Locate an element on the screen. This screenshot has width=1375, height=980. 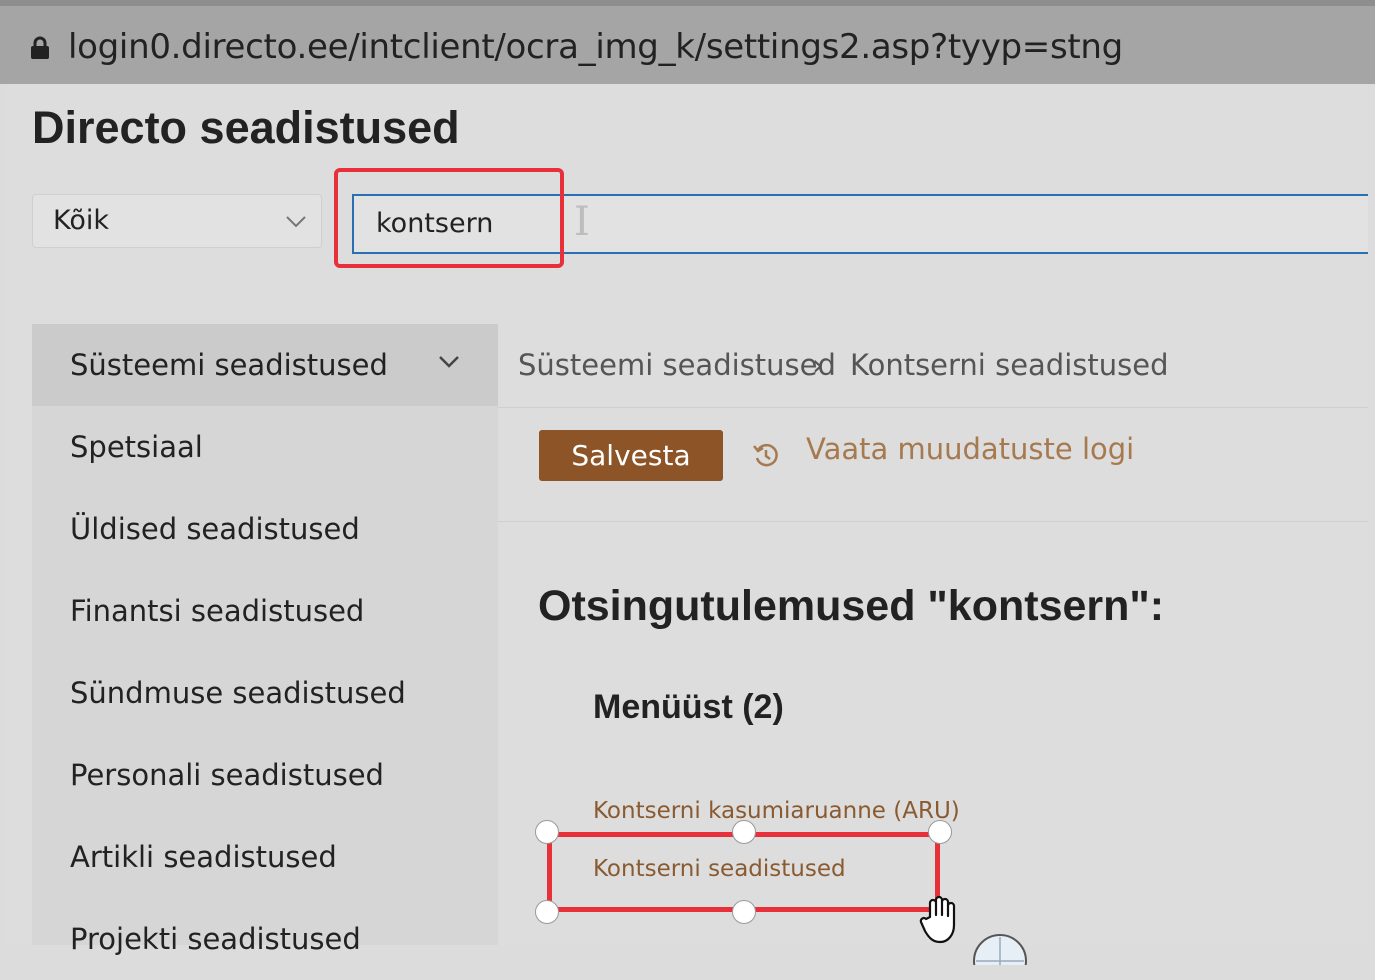
sidebar-item-susteemi-seadistused: Süsteemi seadistused is located at coordinates (265, 365).